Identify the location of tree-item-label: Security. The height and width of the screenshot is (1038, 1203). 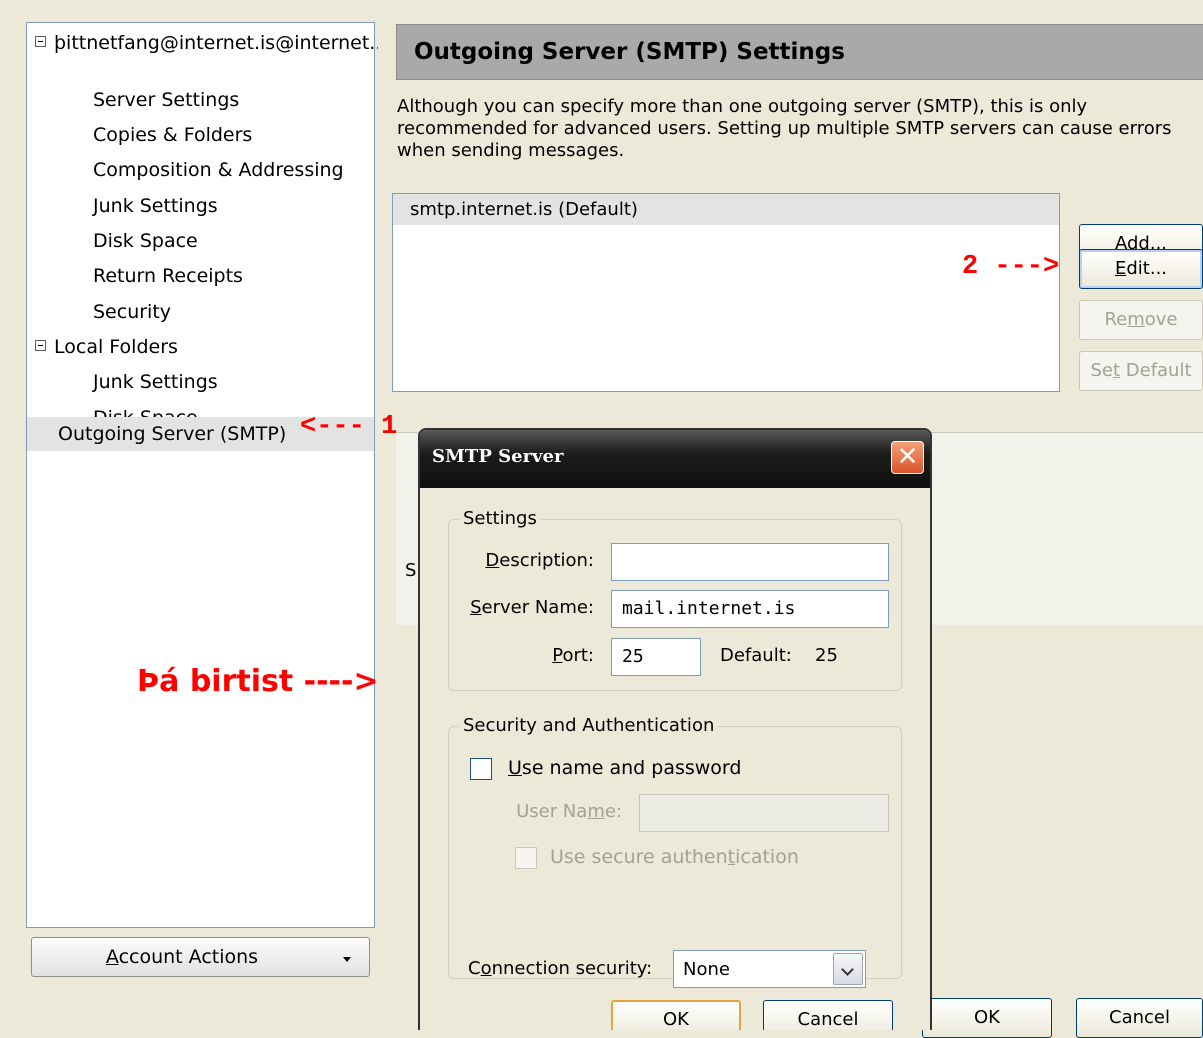
(132, 312).